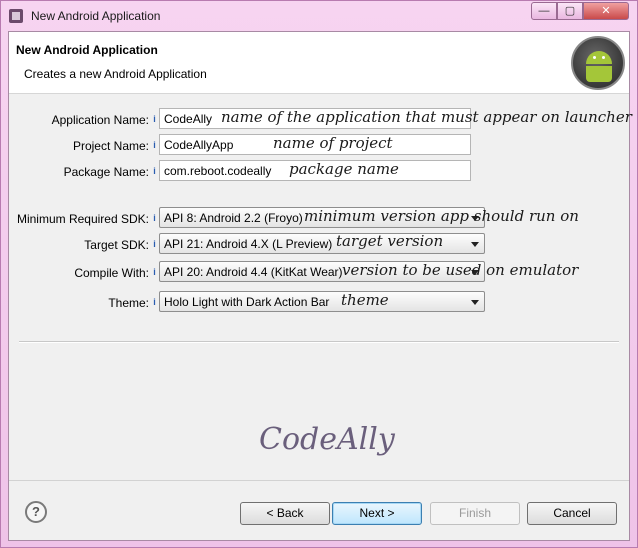 This screenshot has width=638, height=548. Describe the element at coordinates (319, 480) in the screenshot. I see `footer-divider` at that location.